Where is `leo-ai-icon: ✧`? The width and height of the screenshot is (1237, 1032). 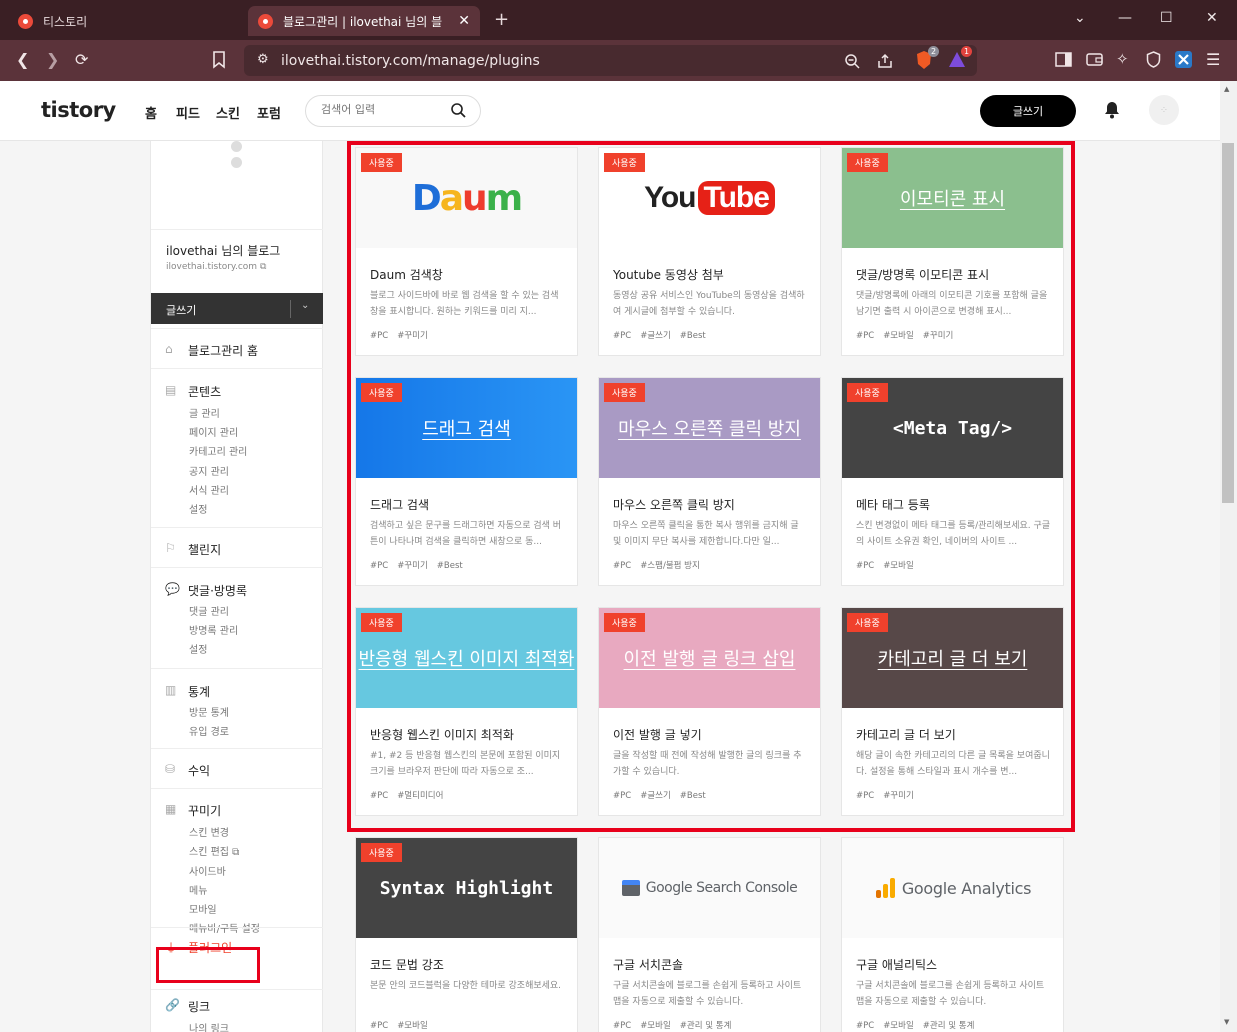 leo-ai-icon: ✧ is located at coordinates (1122, 59).